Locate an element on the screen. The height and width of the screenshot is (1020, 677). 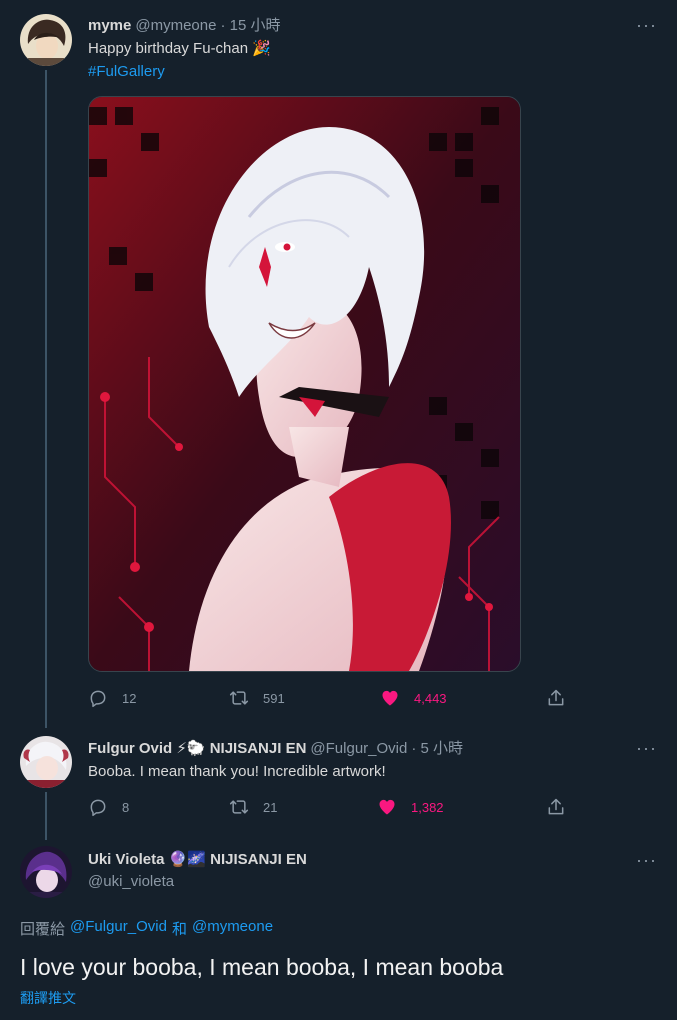
tweet2-like-count: 1,382 is located at coordinates (427, 807).